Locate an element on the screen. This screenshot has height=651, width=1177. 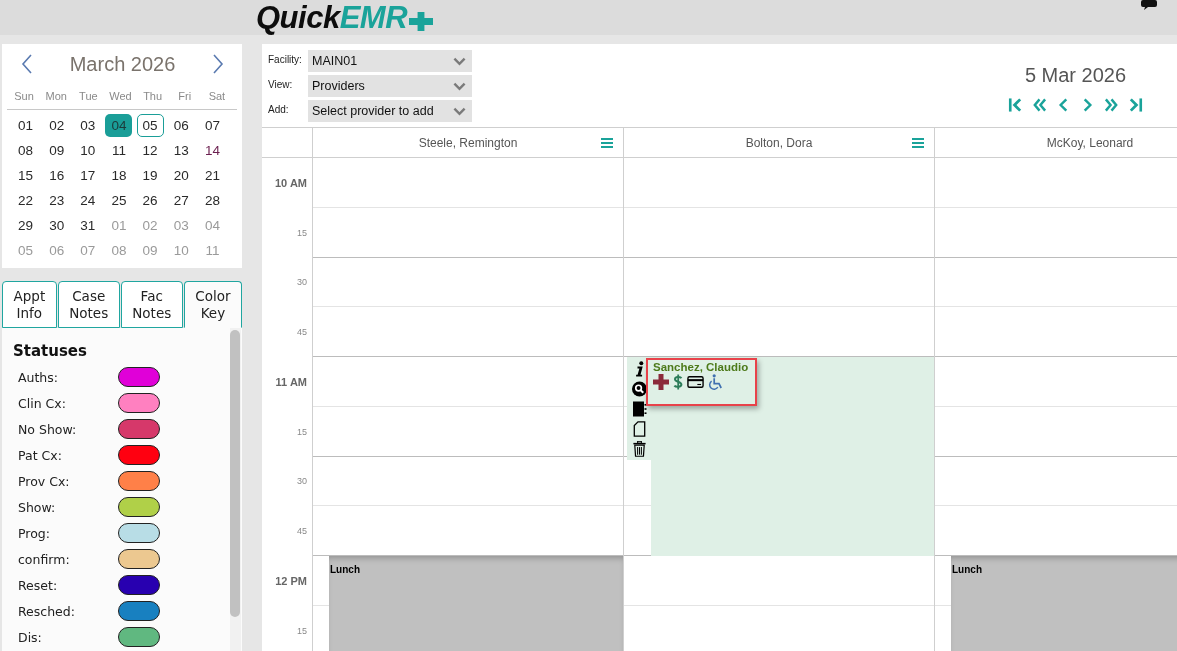
status-label: Dis: is located at coordinates (30, 637).